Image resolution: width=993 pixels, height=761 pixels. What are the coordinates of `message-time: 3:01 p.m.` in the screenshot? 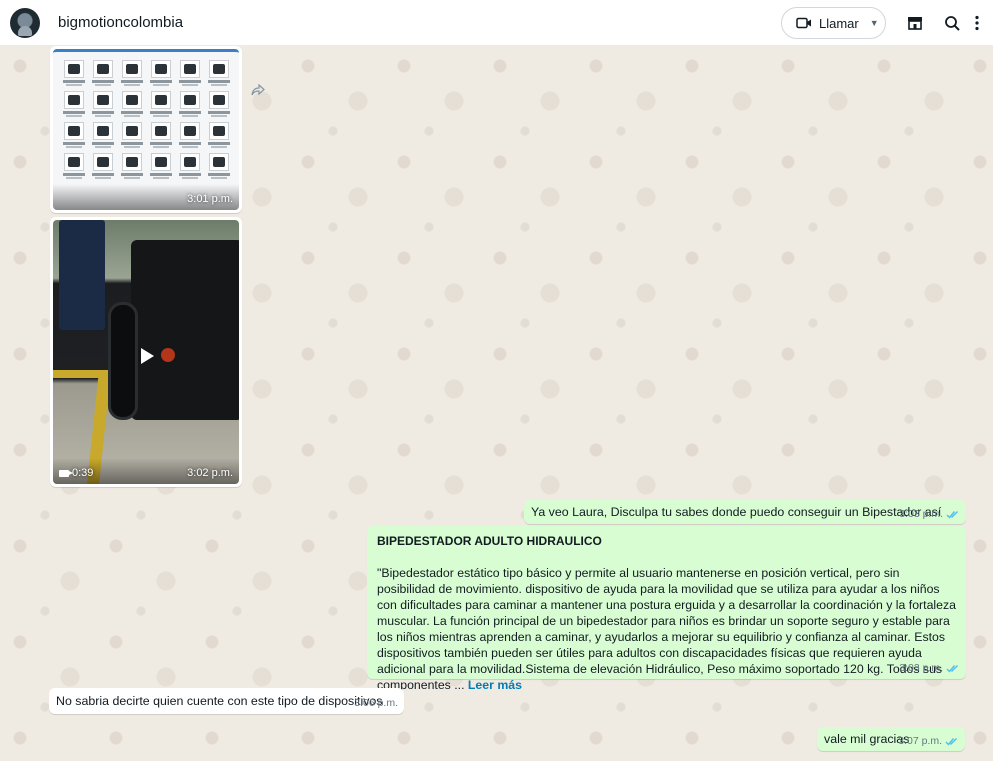 It's located at (210, 199).